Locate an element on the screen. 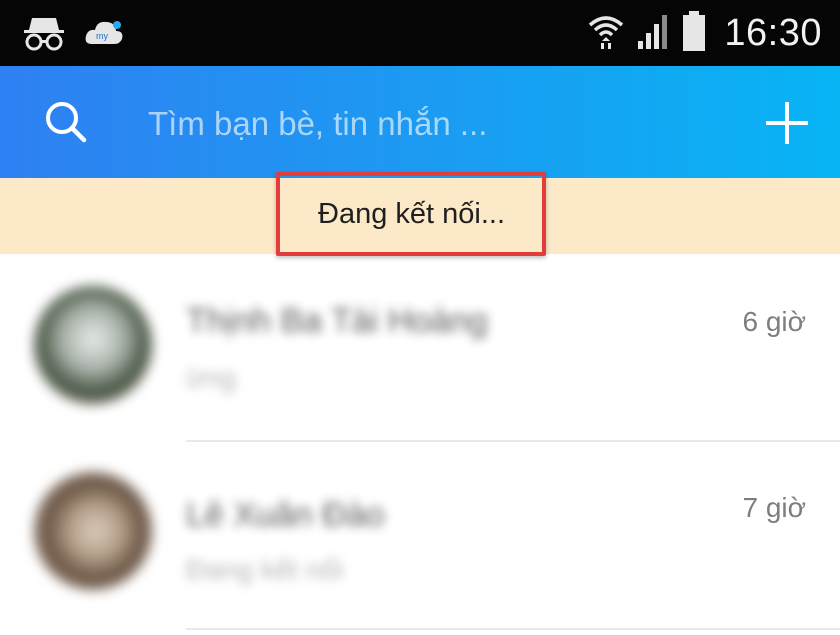 The image size is (840, 635). status-right-icons: 16:30 is located at coordinates (704, 33).